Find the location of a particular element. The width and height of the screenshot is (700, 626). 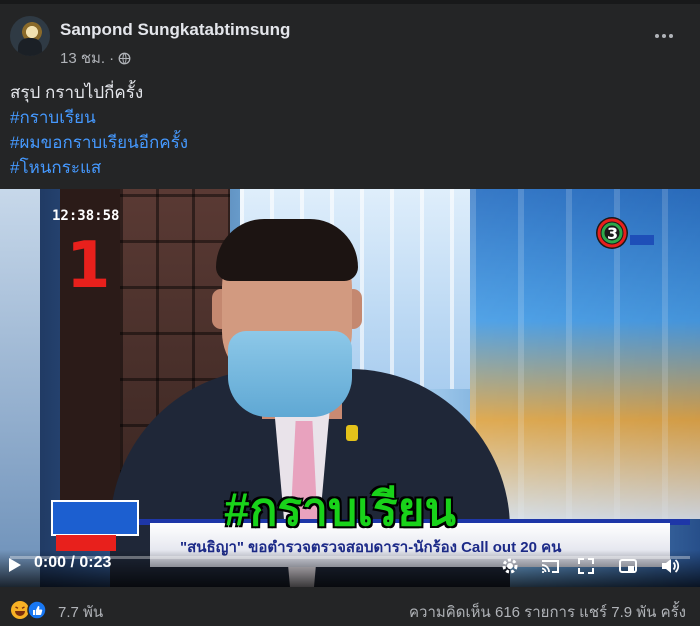

show-logo is located at coordinates (95, 525).